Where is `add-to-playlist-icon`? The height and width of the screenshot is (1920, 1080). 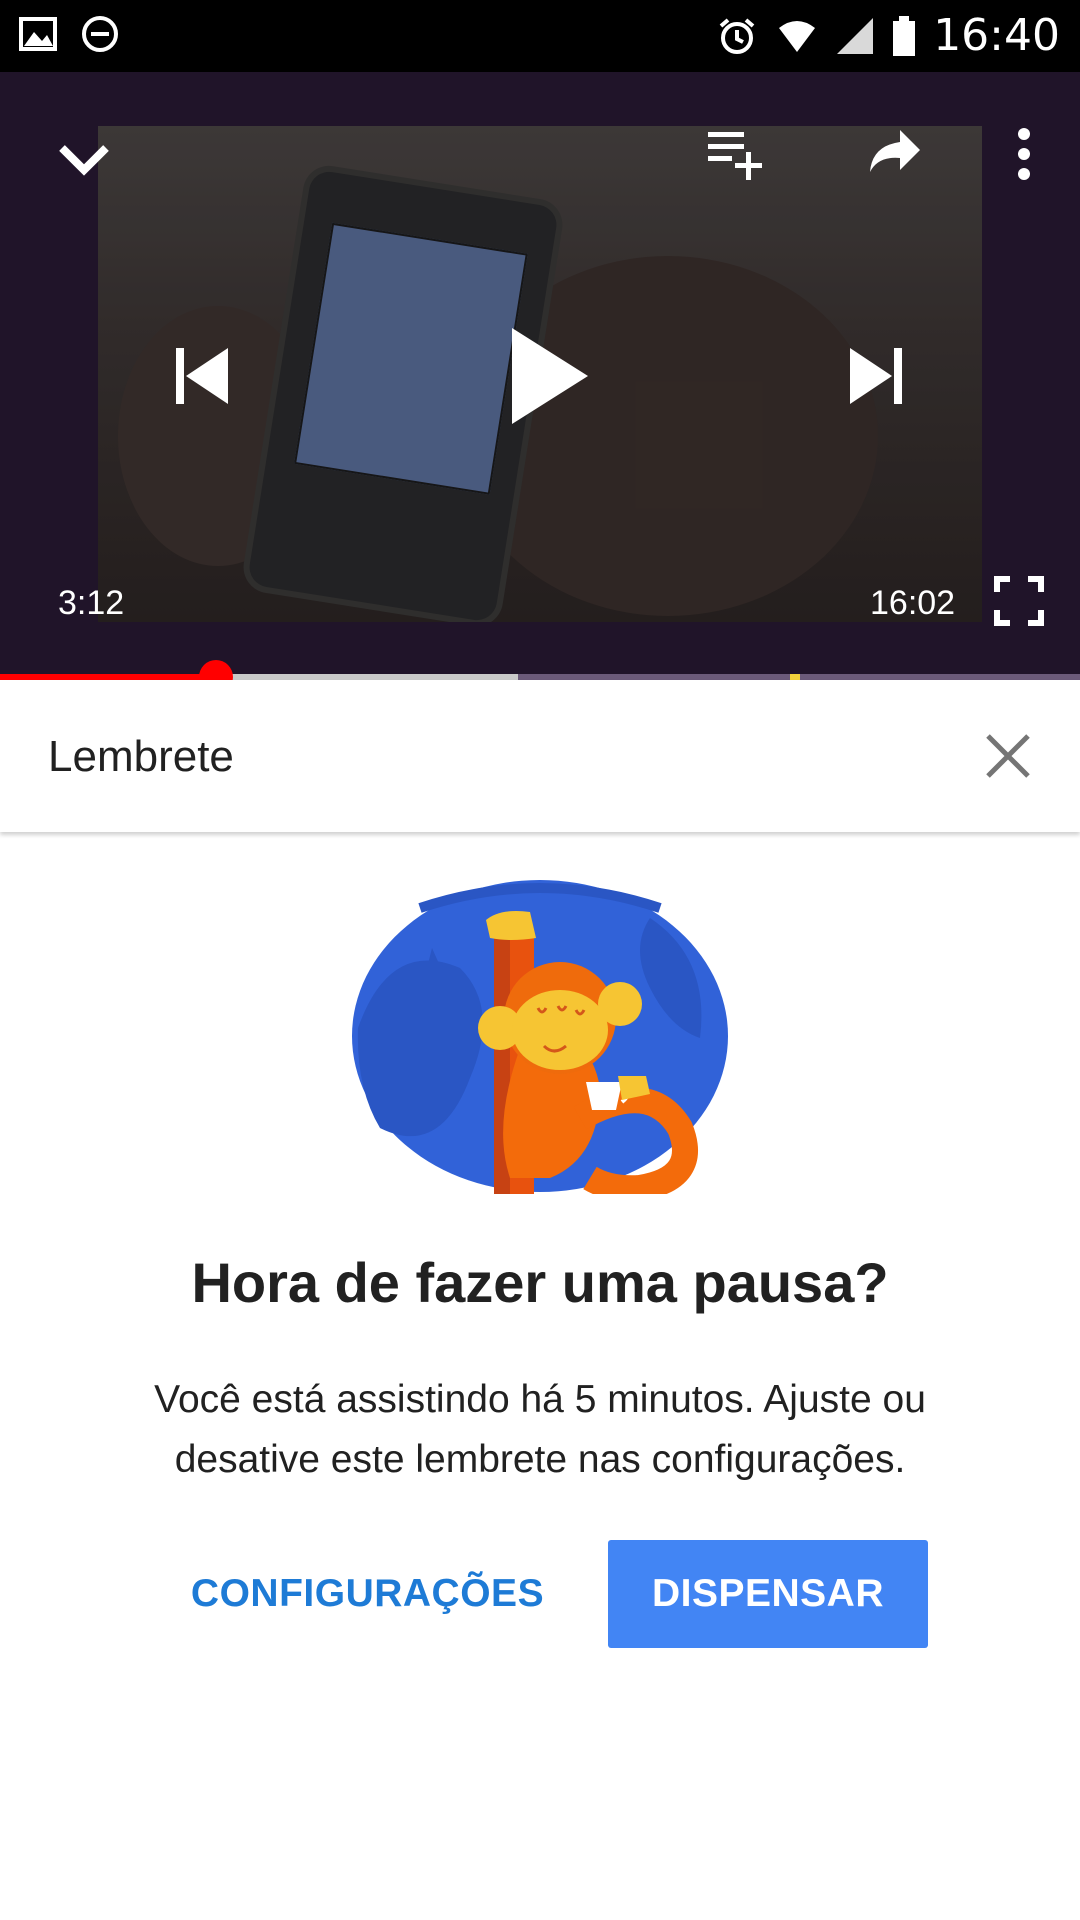
add-to-playlist-icon is located at coordinates (736, 156).